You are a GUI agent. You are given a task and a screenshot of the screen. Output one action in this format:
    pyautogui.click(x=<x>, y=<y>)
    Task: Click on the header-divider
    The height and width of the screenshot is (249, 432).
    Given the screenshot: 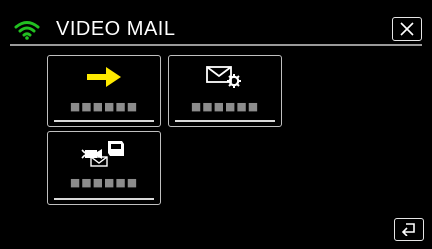 What is the action you would take?
    pyautogui.click(x=216, y=45)
    